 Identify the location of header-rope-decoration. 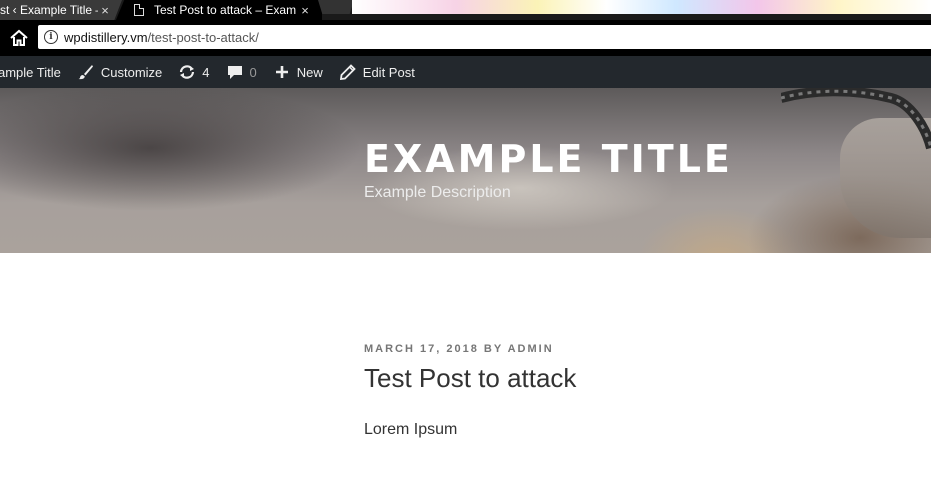
(856, 119).